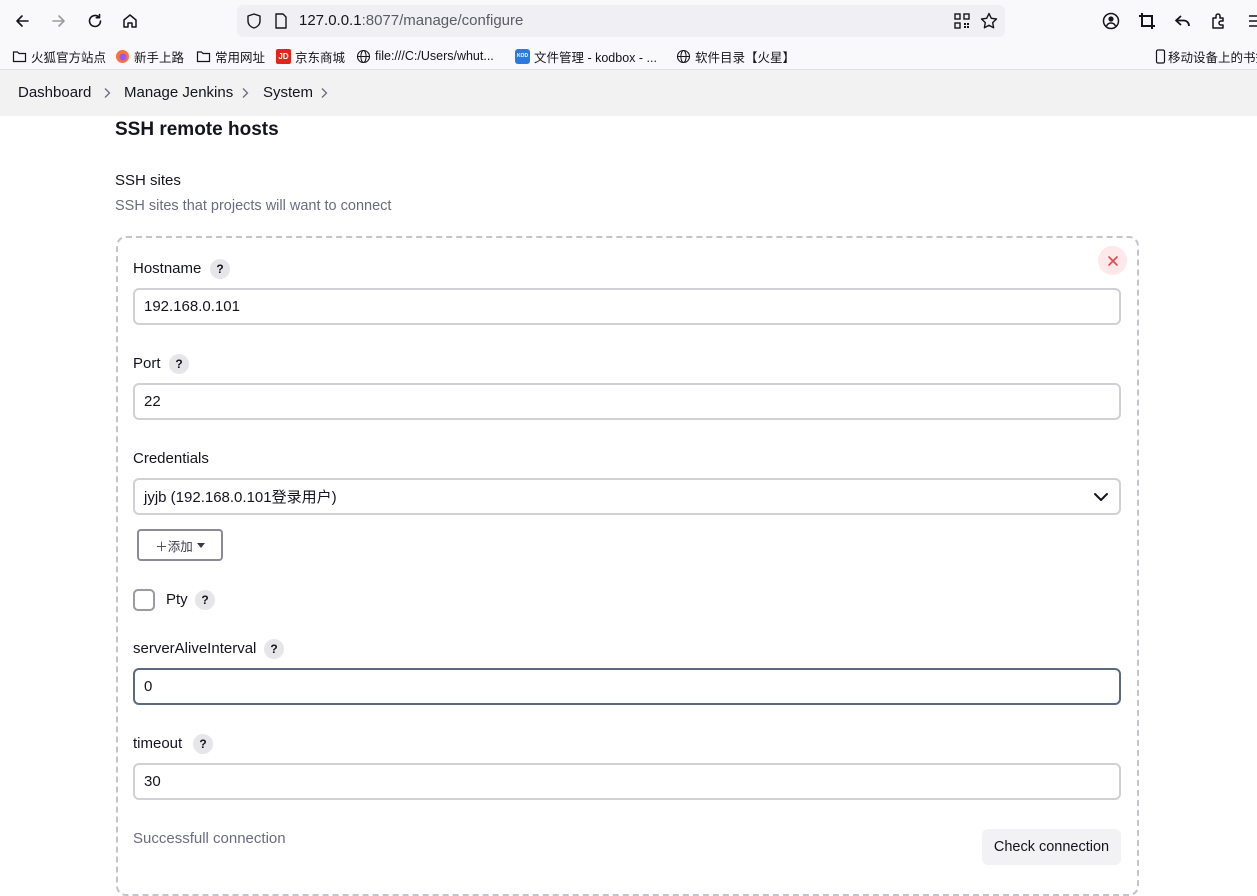  I want to click on breadcrumb-system: System, so click(288, 92).